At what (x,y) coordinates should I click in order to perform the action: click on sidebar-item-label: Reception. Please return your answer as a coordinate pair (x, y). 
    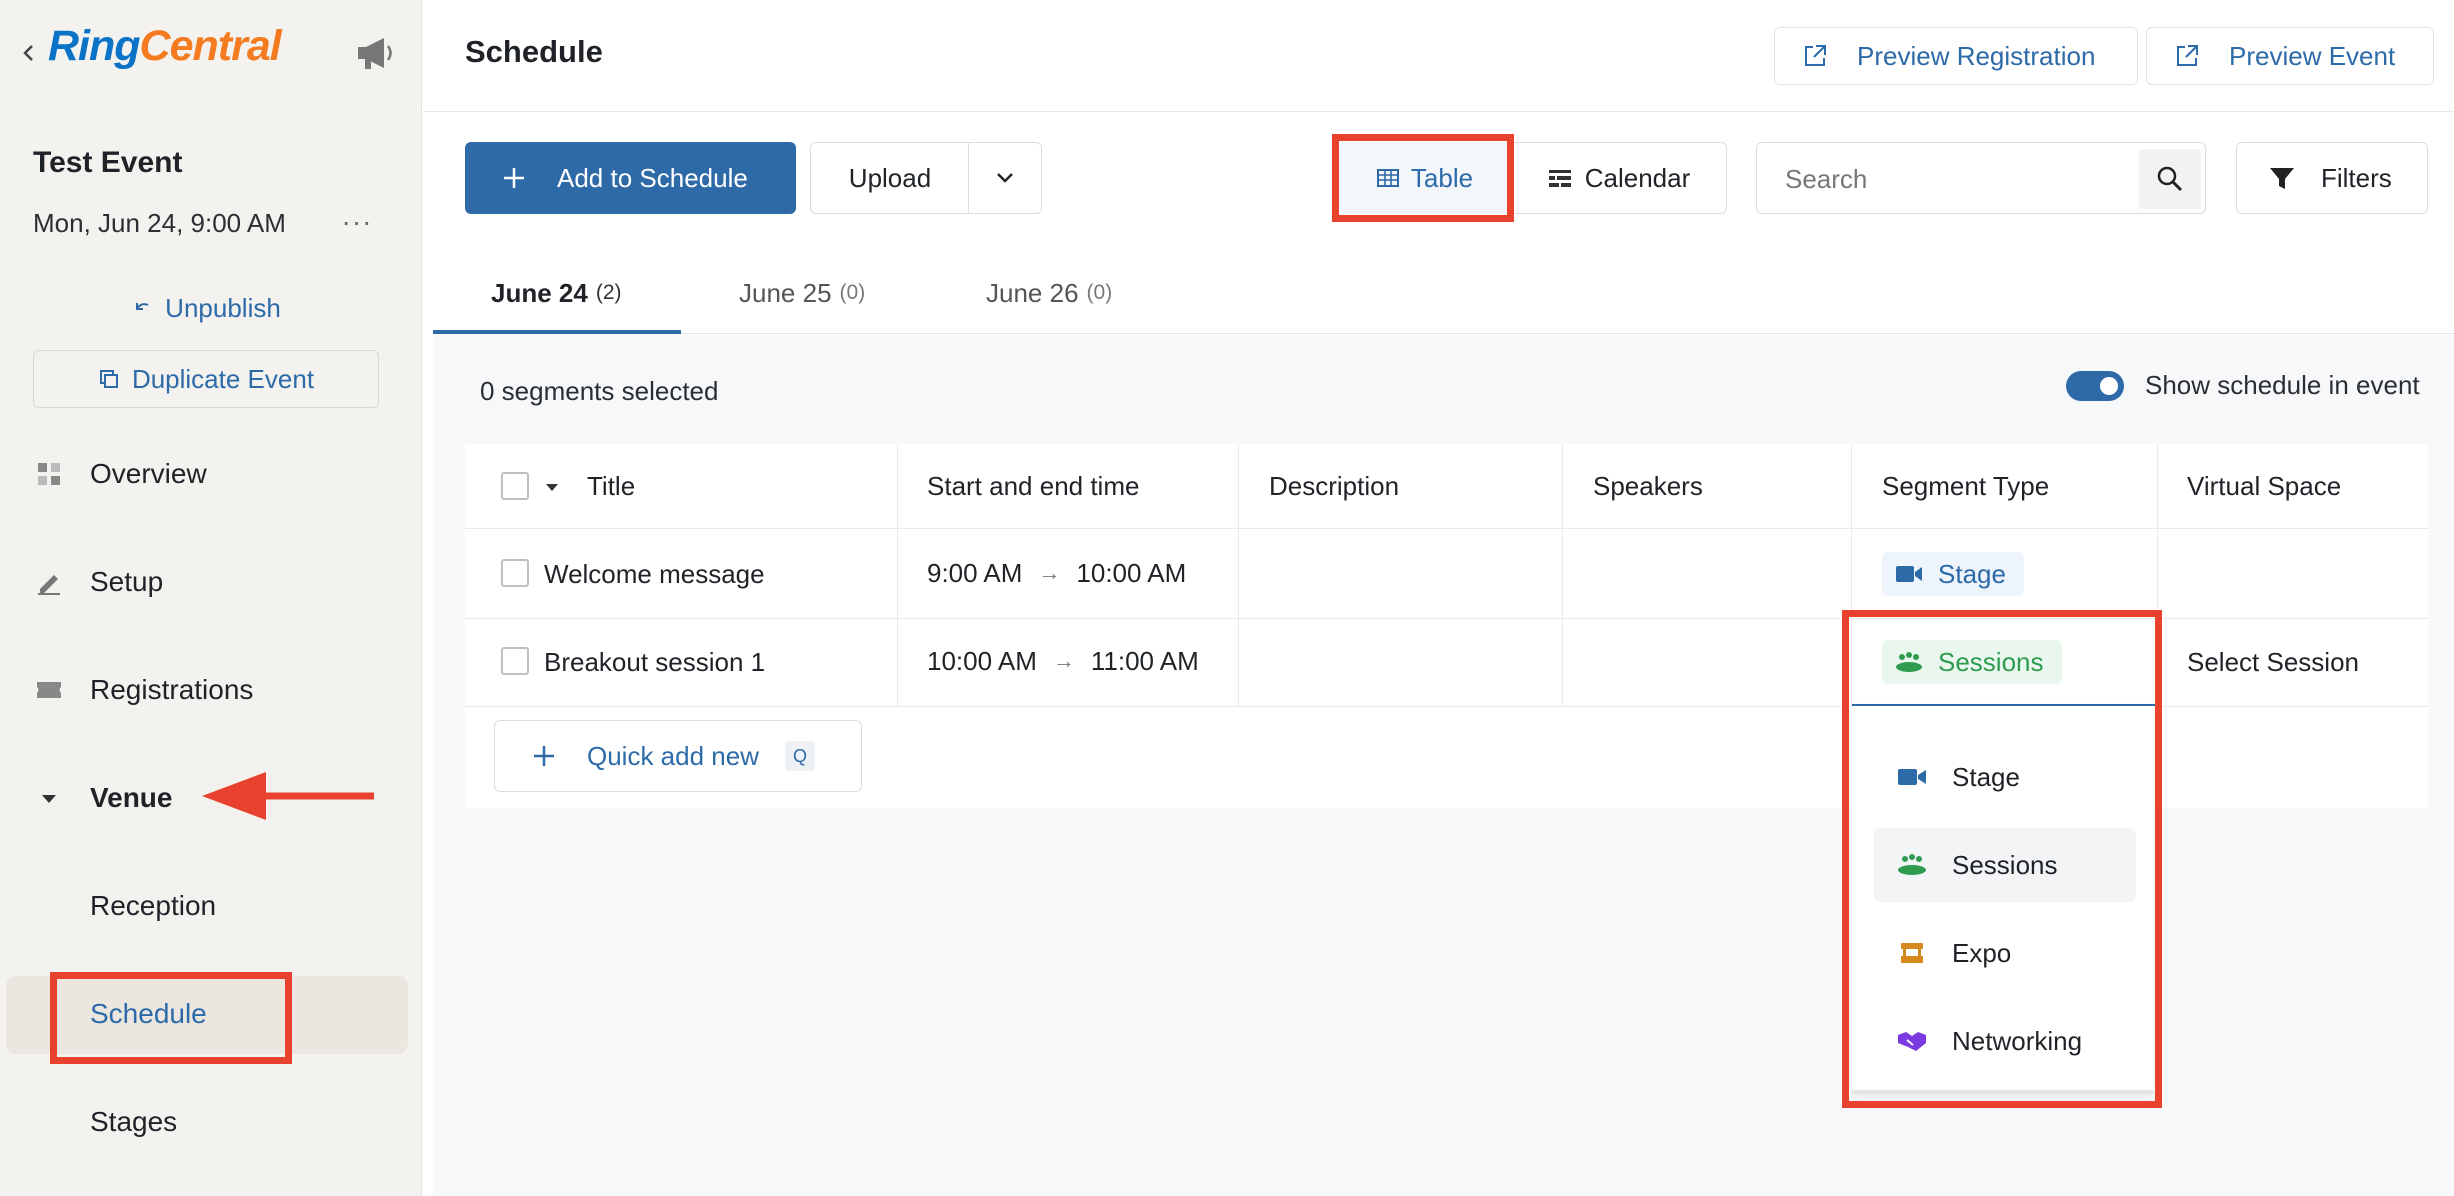
    Looking at the image, I should click on (153, 905).